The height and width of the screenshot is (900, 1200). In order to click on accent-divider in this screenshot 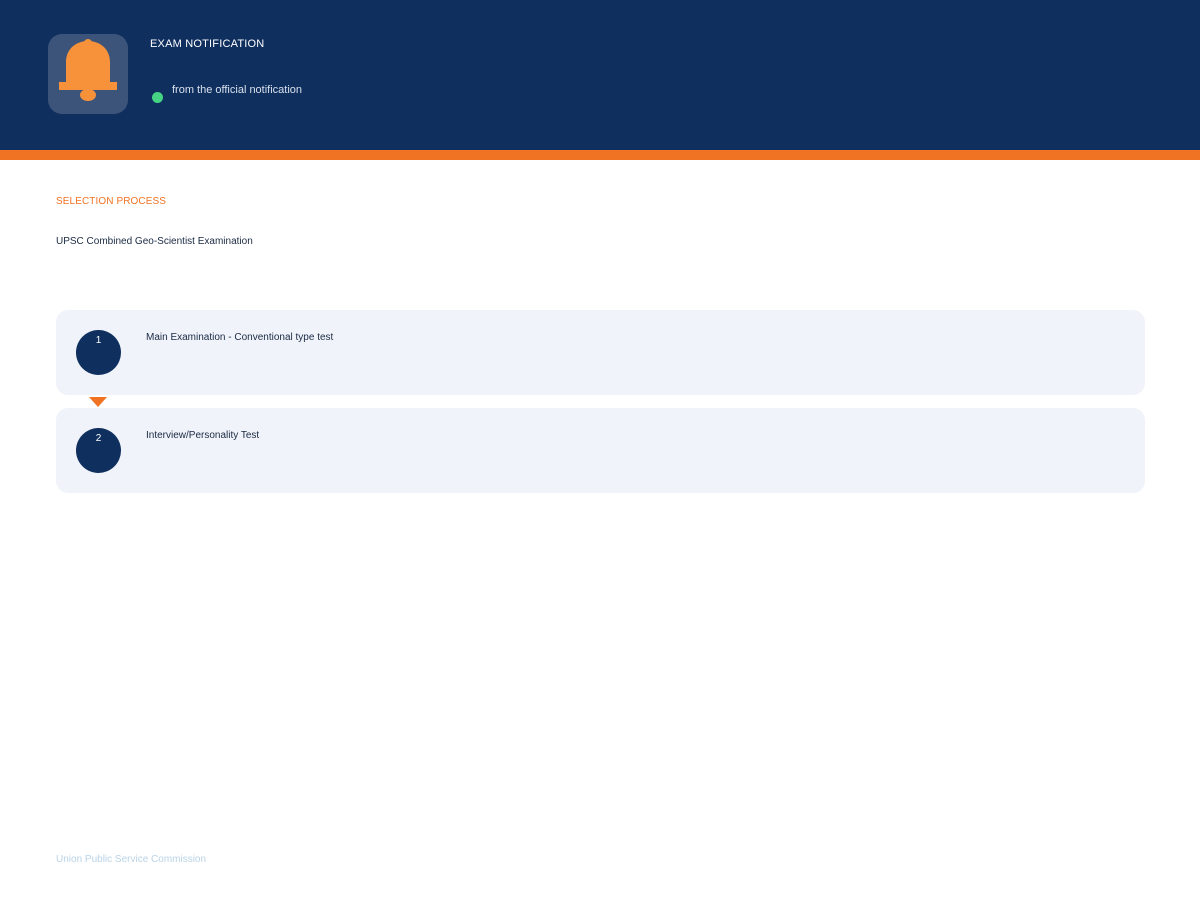, I will do `click(600, 155)`.